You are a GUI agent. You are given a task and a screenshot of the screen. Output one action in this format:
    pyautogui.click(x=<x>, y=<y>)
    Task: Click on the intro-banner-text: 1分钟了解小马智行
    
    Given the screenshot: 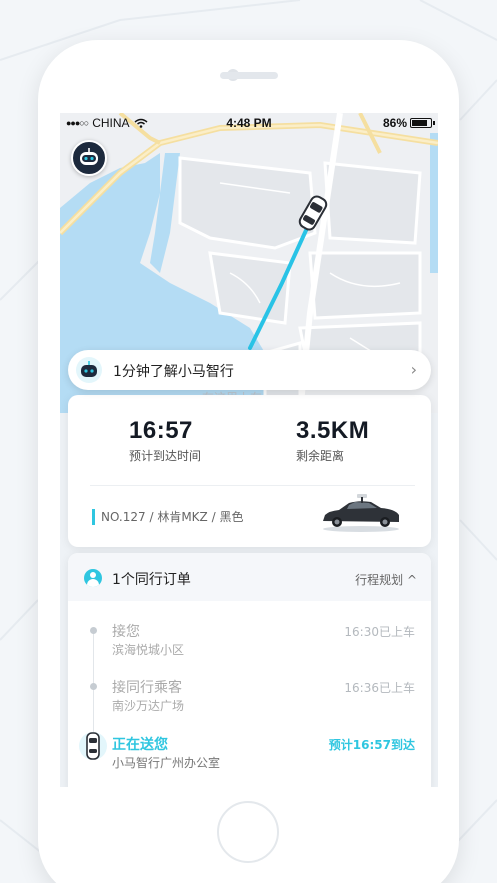 What is the action you would take?
    pyautogui.click(x=173, y=372)
    